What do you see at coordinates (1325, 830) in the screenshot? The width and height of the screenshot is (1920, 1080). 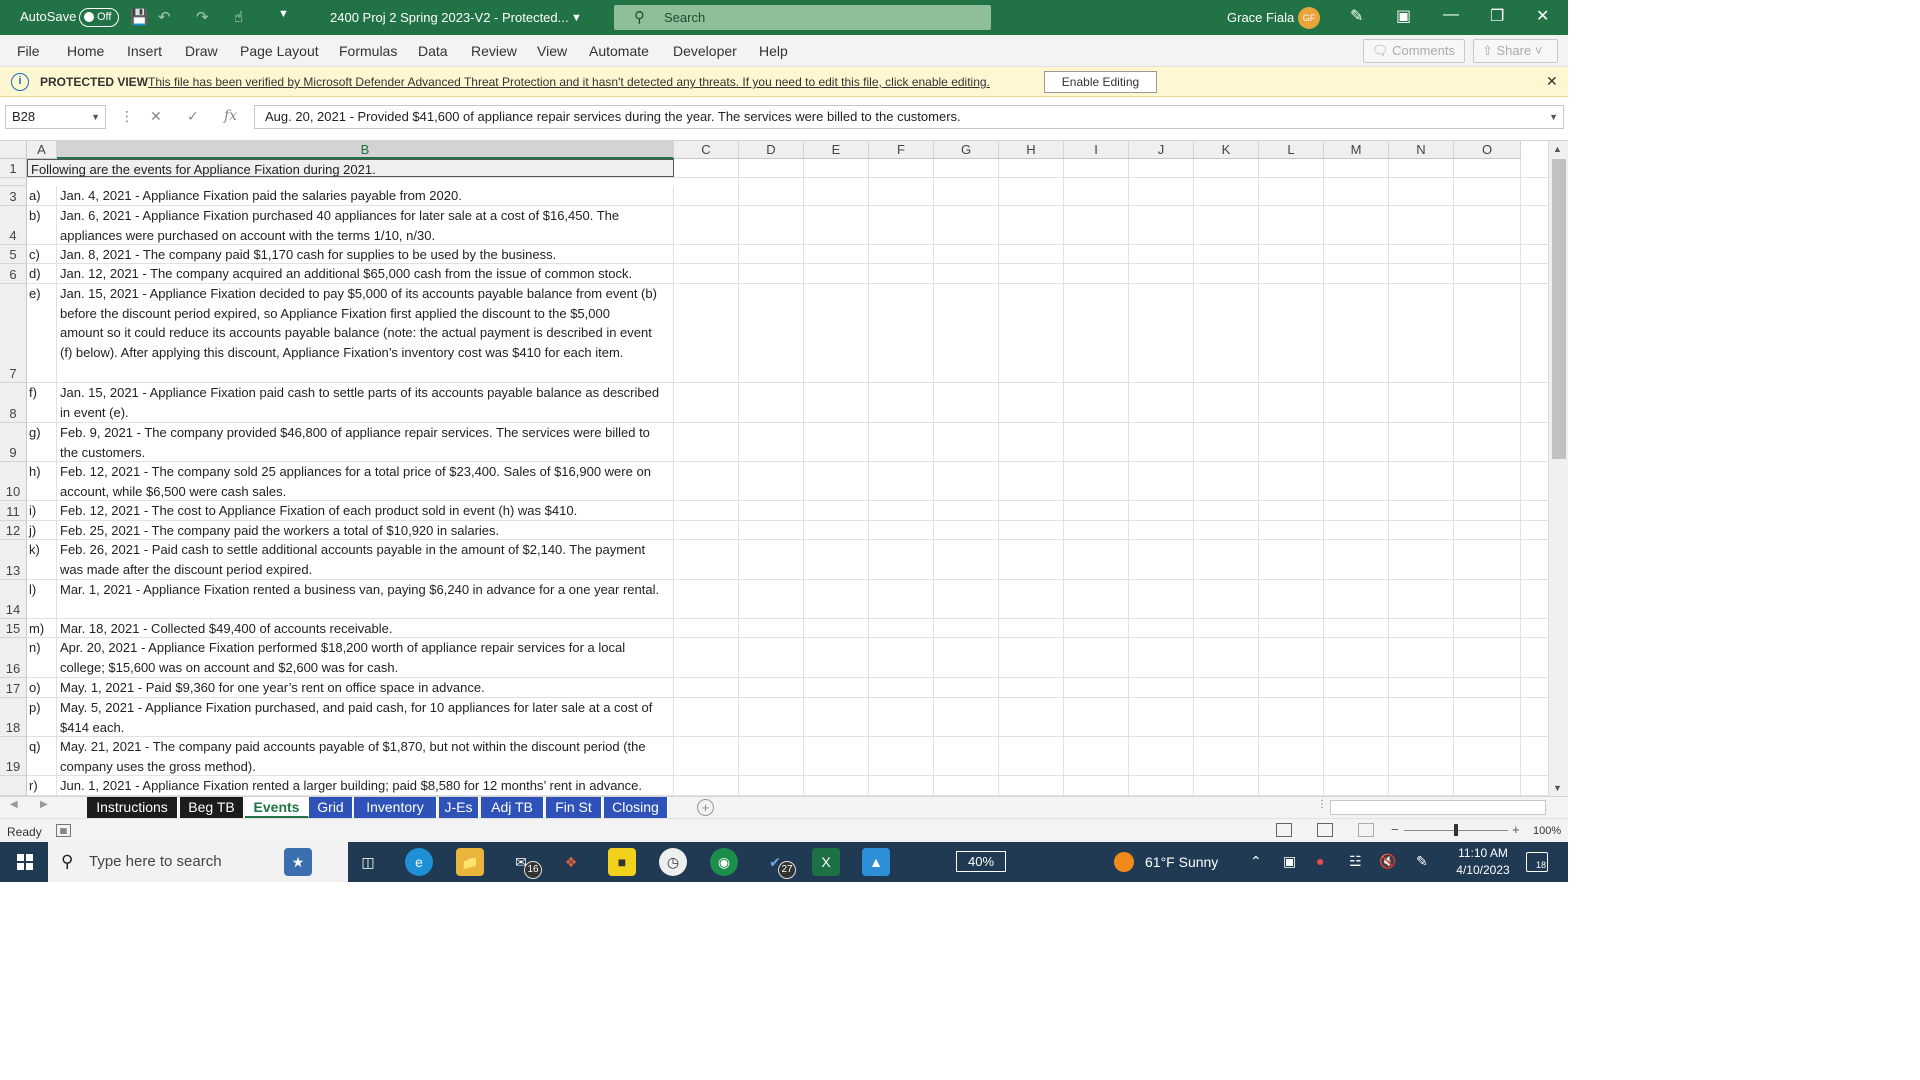 I see `page-layout-view-icon` at bounding box center [1325, 830].